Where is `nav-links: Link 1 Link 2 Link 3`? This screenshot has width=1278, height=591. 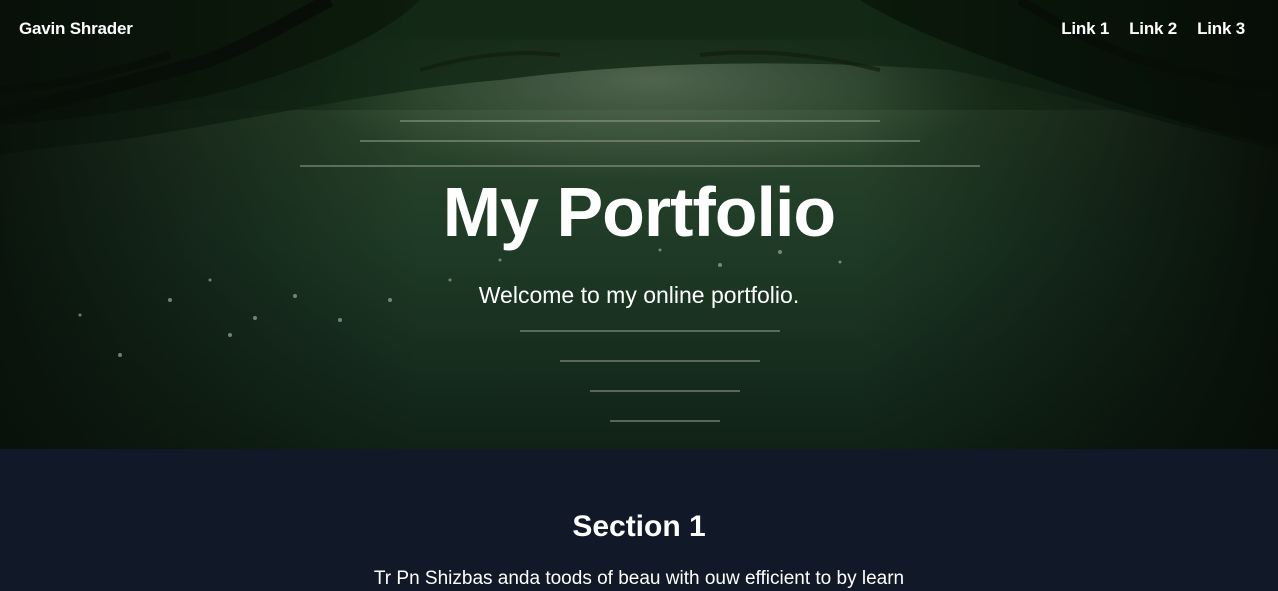 nav-links: Link 1 Link 2 Link 3 is located at coordinates (1153, 29).